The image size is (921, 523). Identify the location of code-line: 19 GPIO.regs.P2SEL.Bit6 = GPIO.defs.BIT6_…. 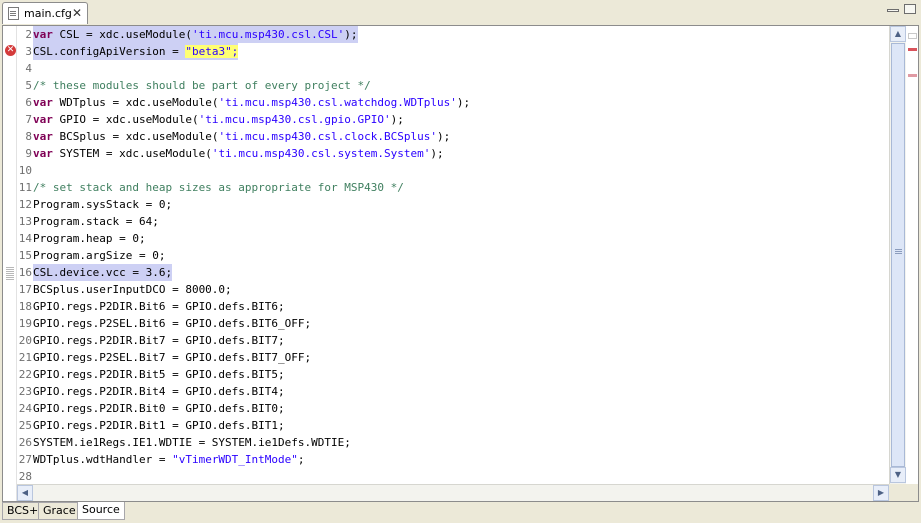
(453, 323).